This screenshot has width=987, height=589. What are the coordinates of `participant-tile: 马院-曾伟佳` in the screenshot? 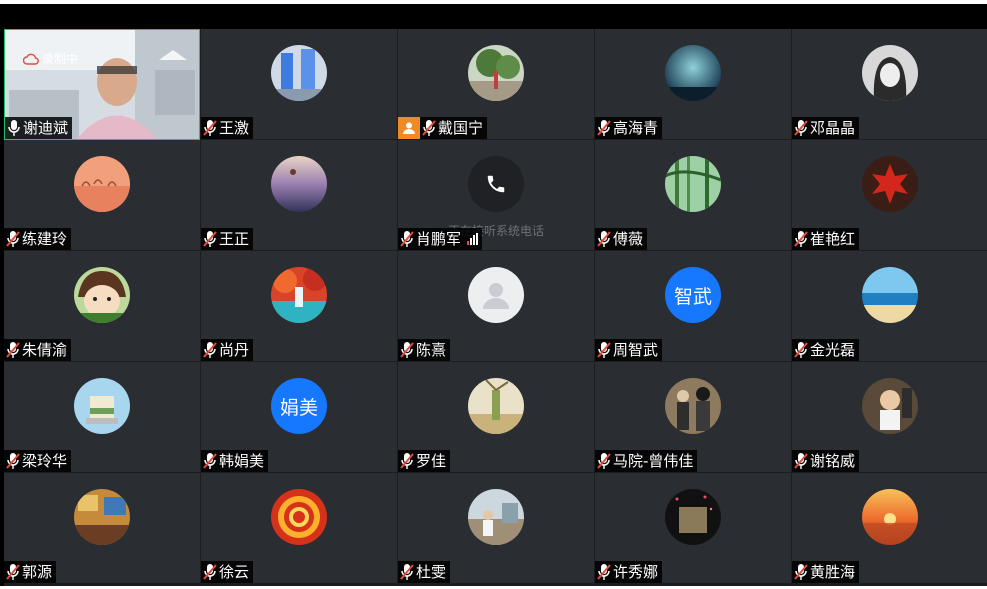 It's located at (693, 417).